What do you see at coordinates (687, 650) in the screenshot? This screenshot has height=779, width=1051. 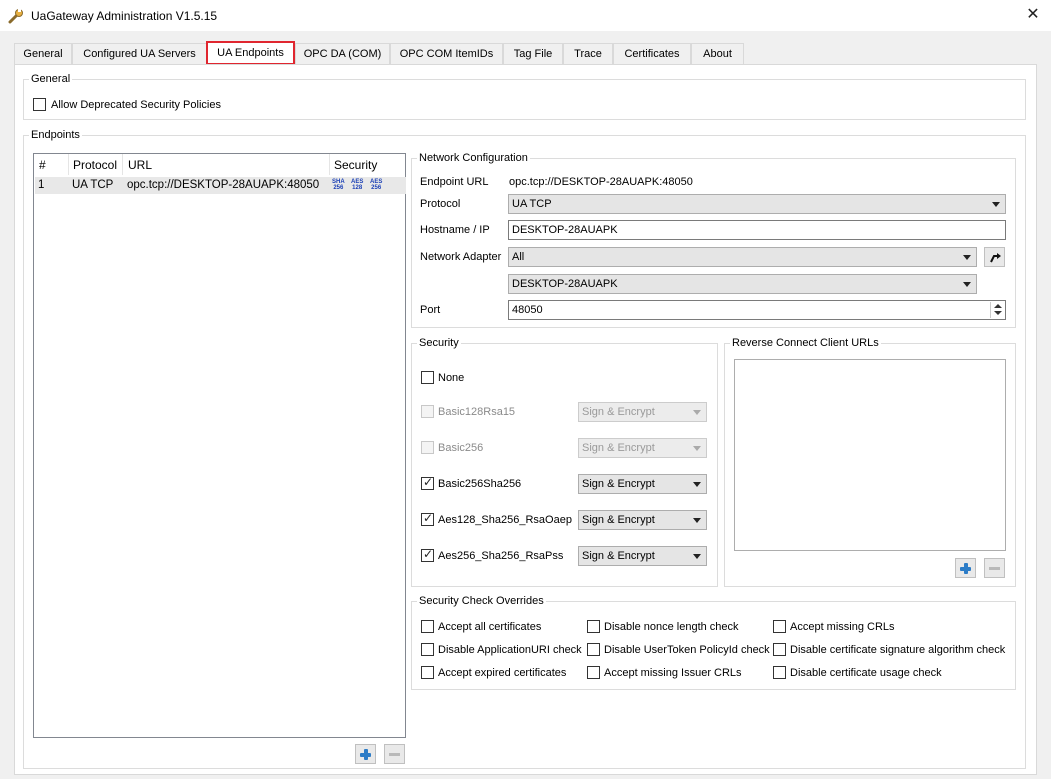 I see `override-usertoken-policyid-label: Disable UserToken PolicyId check` at bounding box center [687, 650].